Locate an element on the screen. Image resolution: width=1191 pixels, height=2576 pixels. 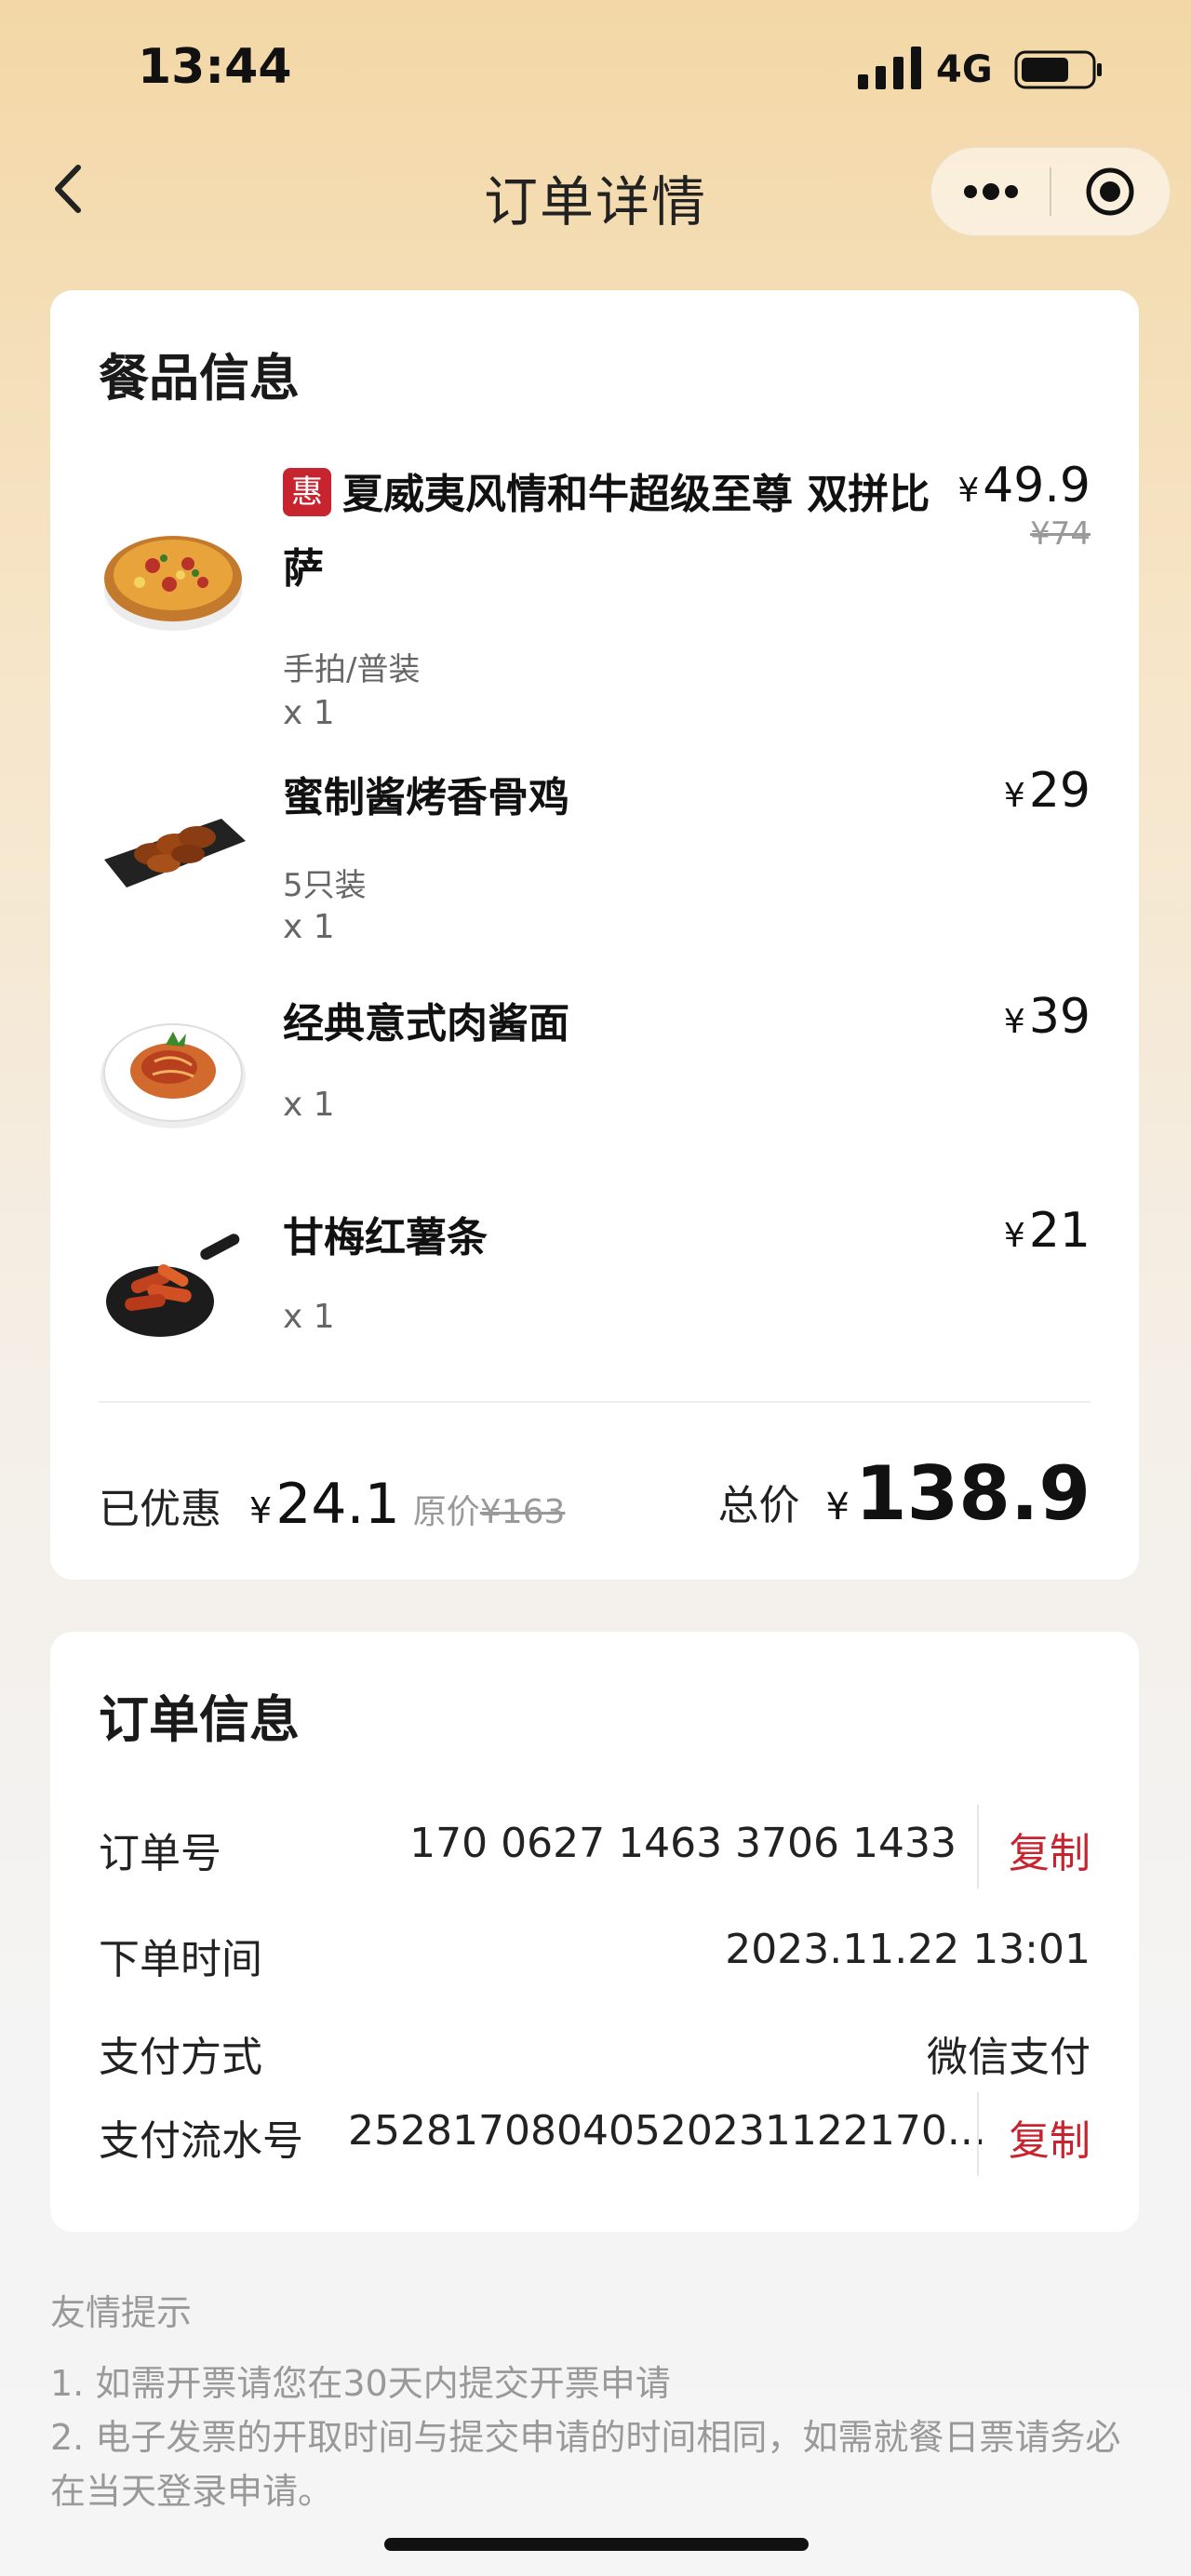
food-item-price: ¥21 is located at coordinates (1047, 1231).